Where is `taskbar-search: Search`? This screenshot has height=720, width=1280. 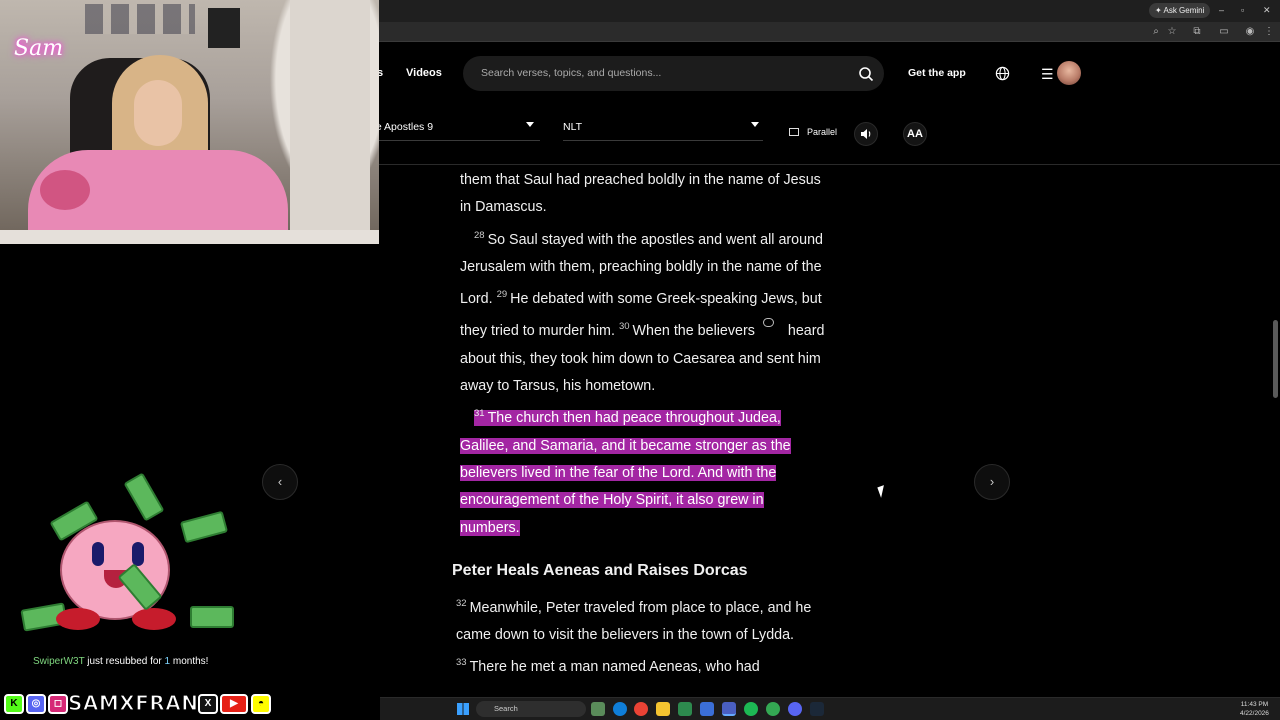
taskbar-search: Search is located at coordinates (531, 709).